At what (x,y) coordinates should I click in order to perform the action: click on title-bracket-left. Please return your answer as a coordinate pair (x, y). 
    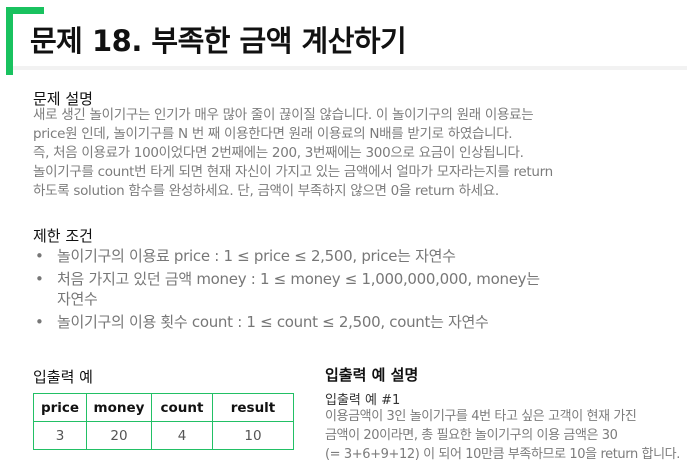
    Looking at the image, I should click on (9, 41).